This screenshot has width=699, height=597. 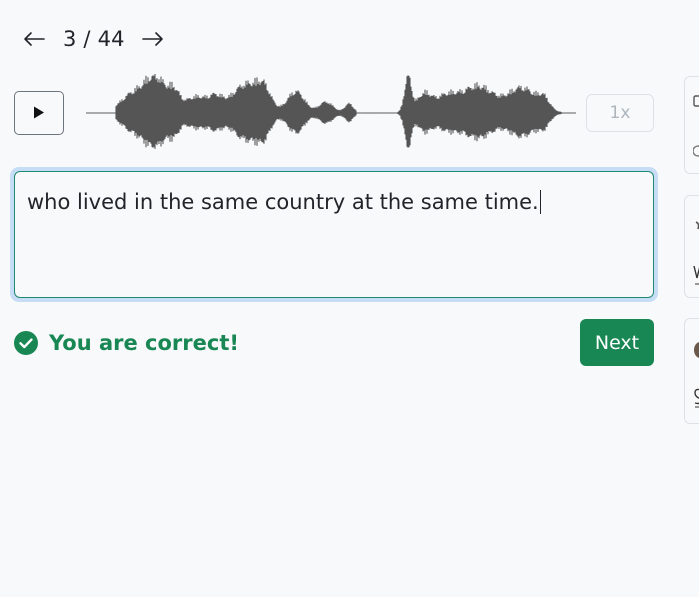 What do you see at coordinates (617, 342) in the screenshot?
I see `next-button: Next` at bounding box center [617, 342].